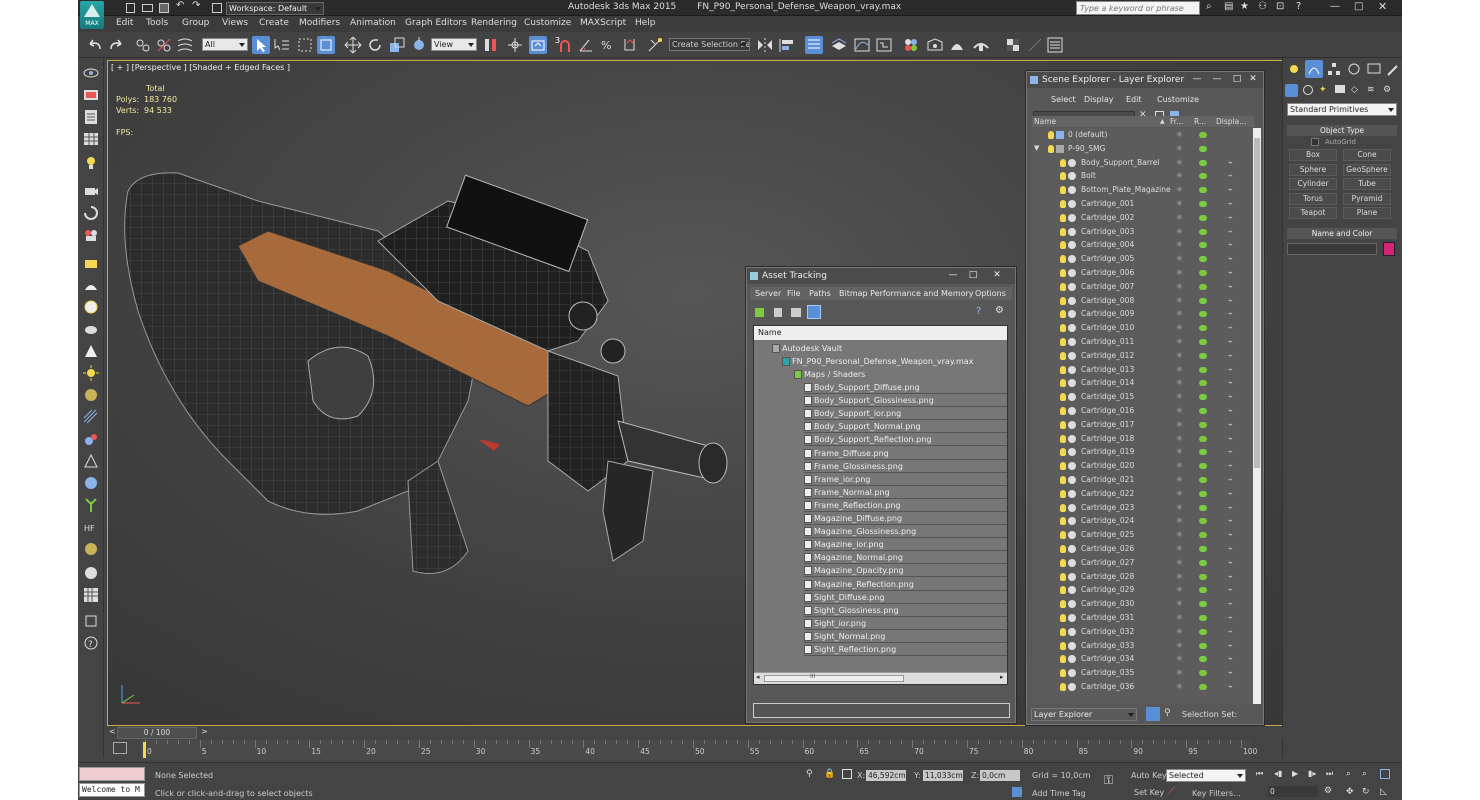 This screenshot has height=800, width=1480. What do you see at coordinates (1371, 90) in the screenshot?
I see `spacewarps-icon: ≋` at bounding box center [1371, 90].